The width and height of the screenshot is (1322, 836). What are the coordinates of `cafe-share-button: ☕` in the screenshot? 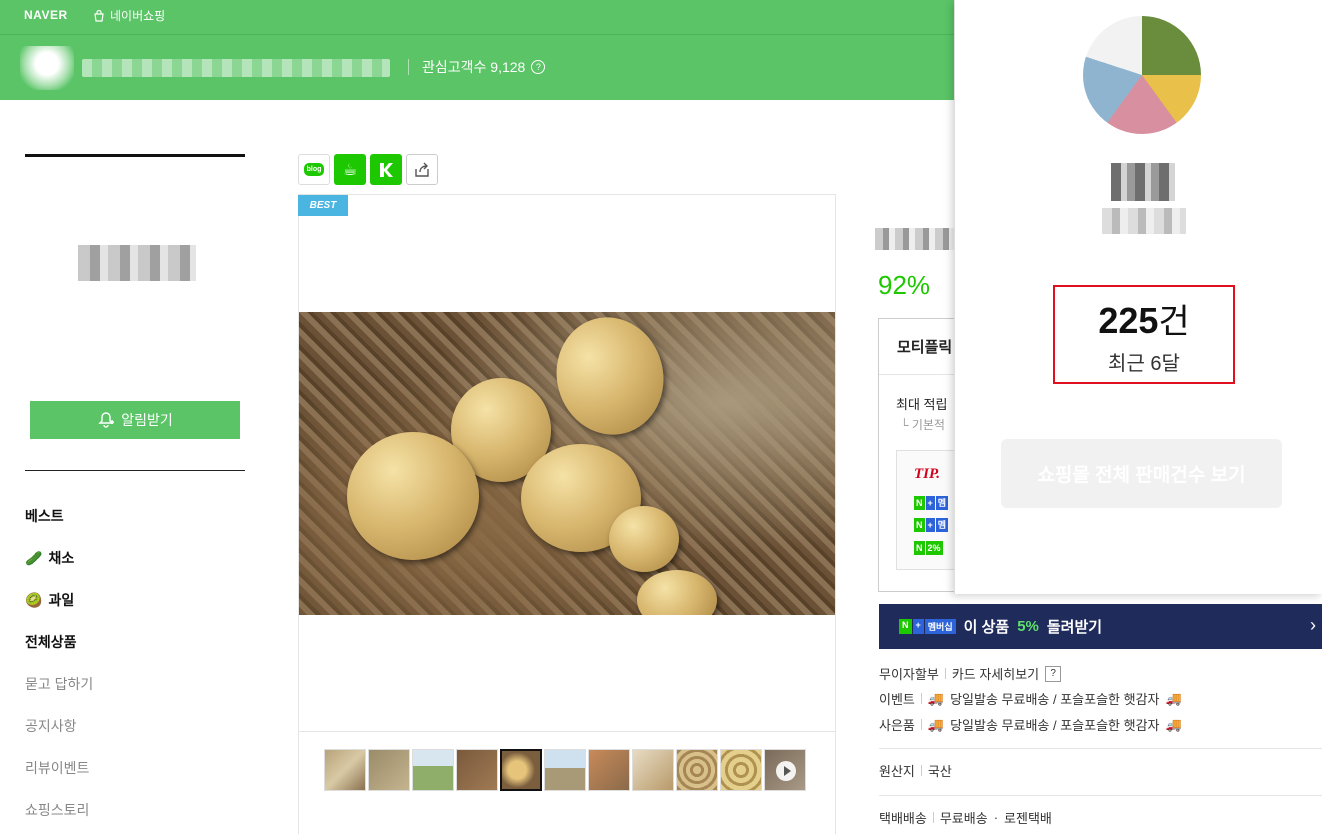 It's located at (350, 169).